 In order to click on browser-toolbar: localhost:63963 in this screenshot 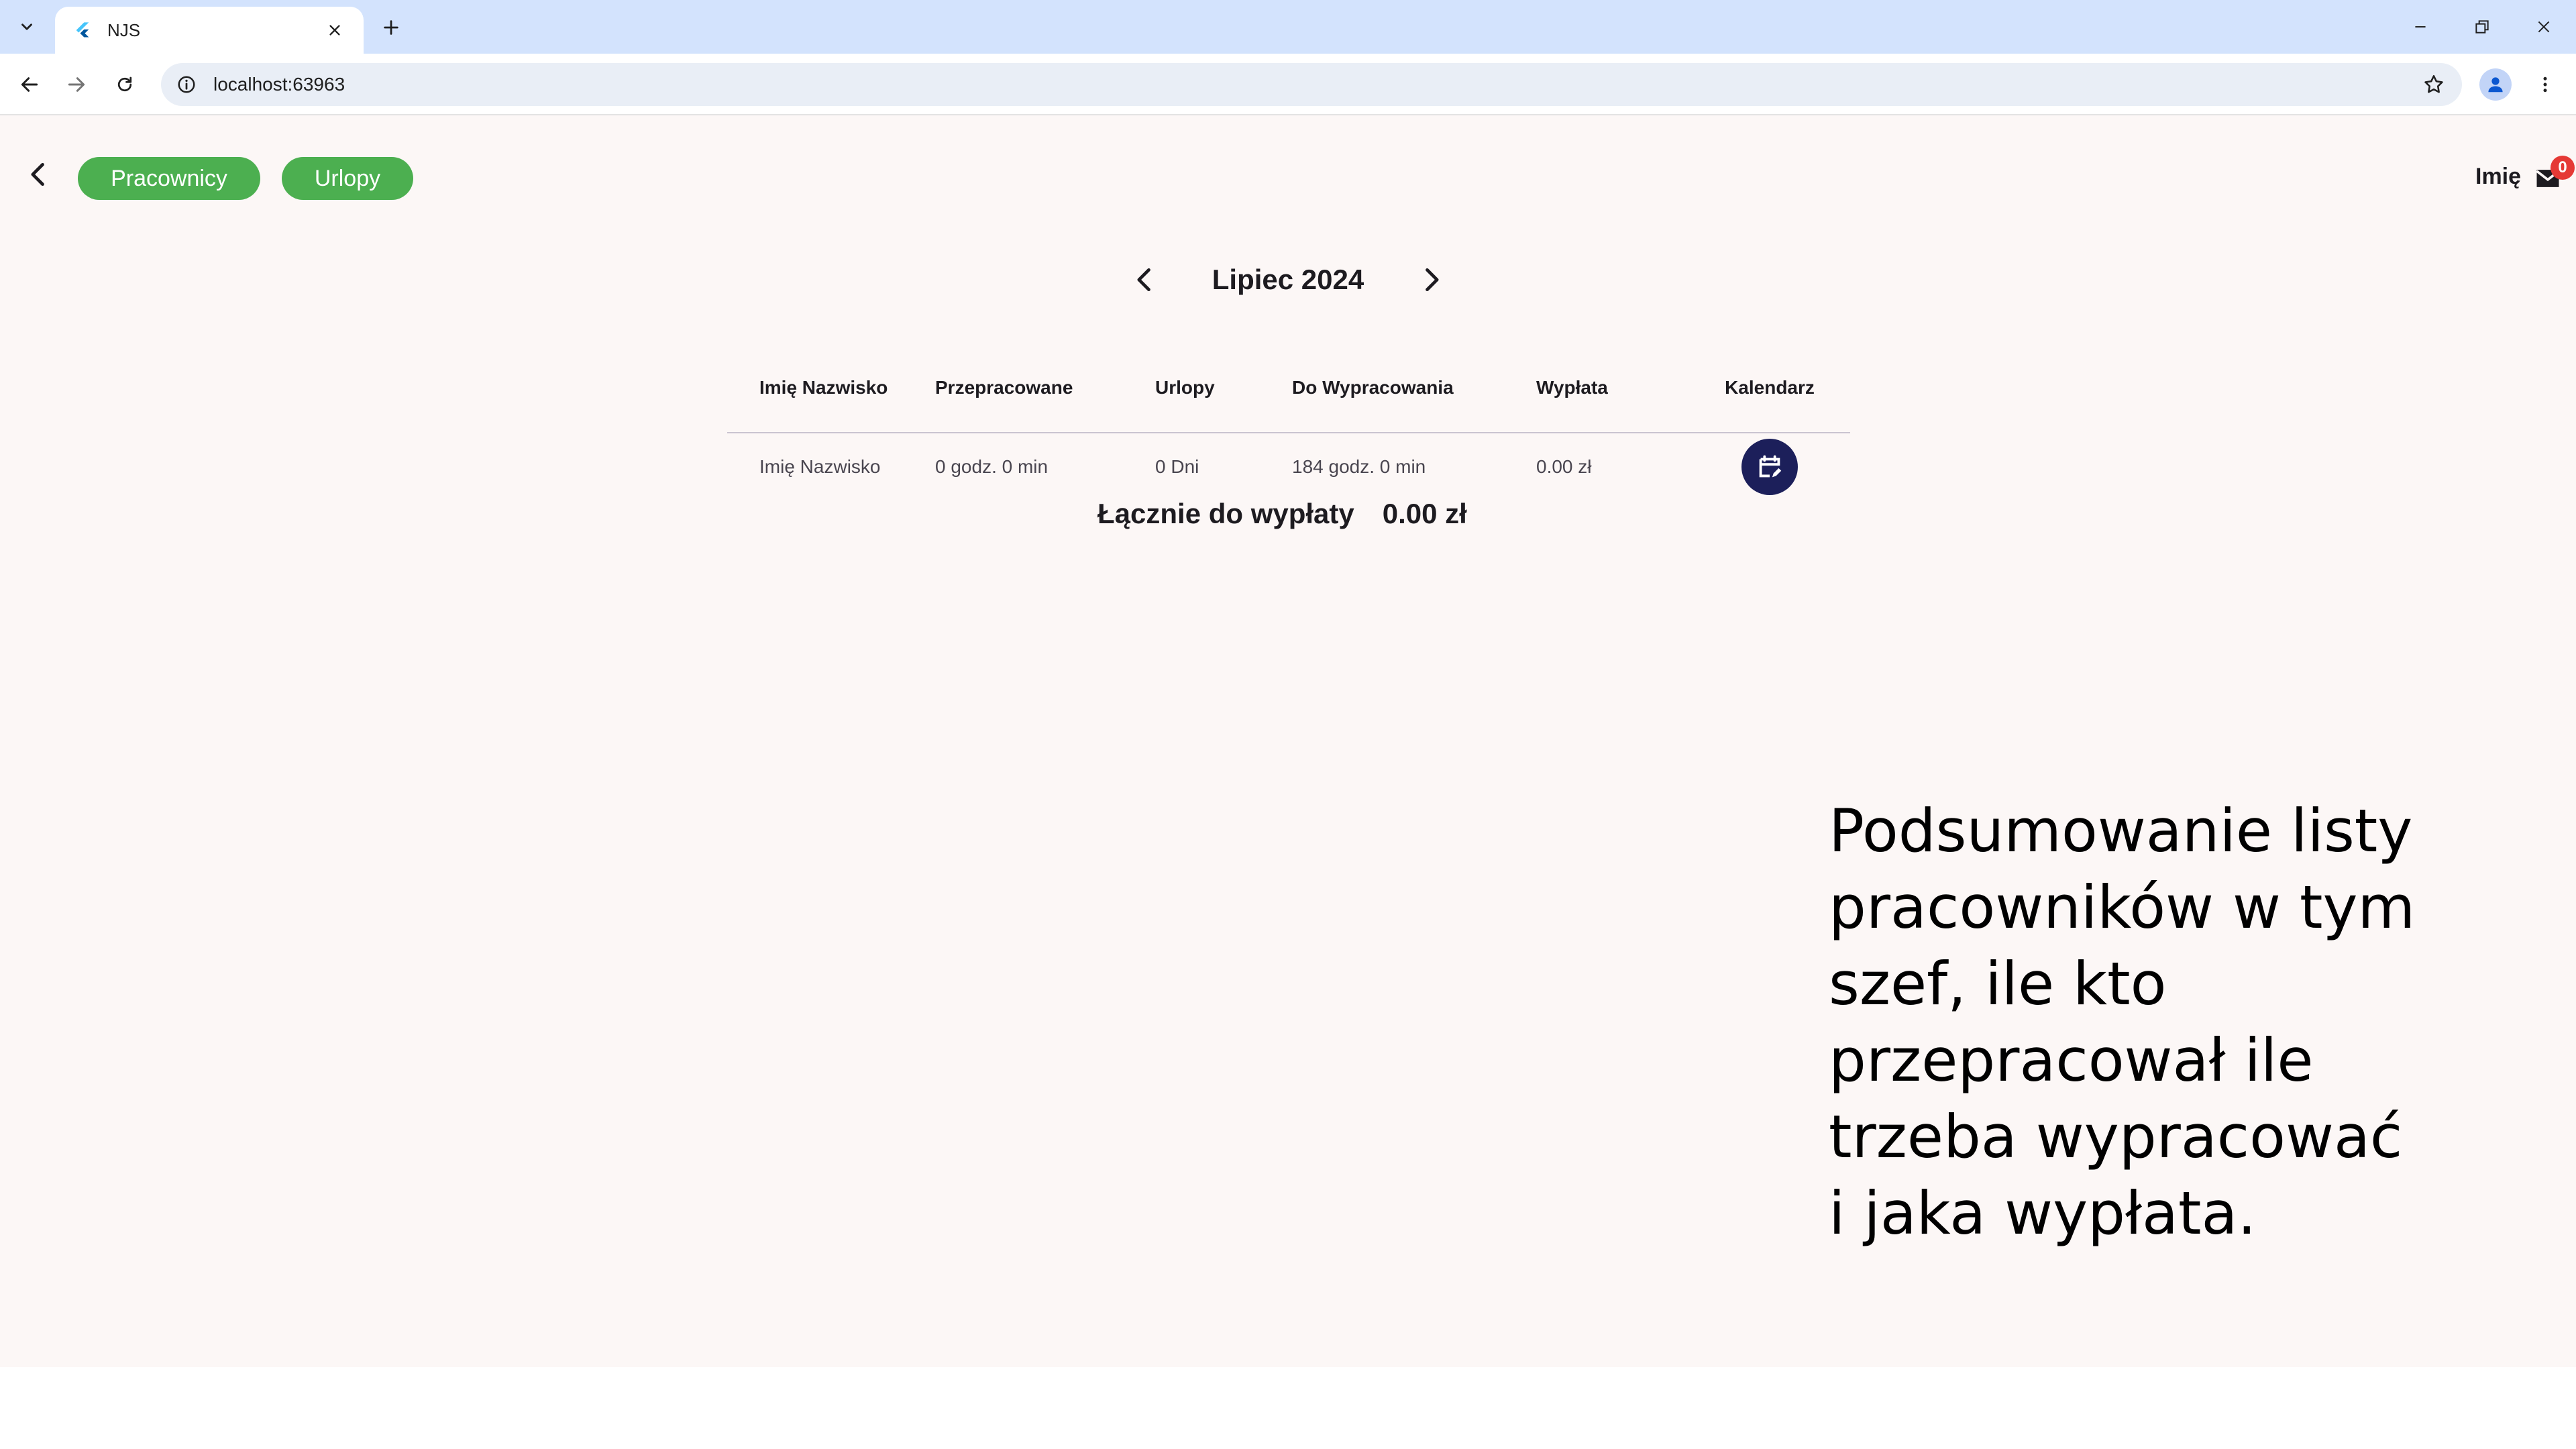, I will do `click(1288, 84)`.